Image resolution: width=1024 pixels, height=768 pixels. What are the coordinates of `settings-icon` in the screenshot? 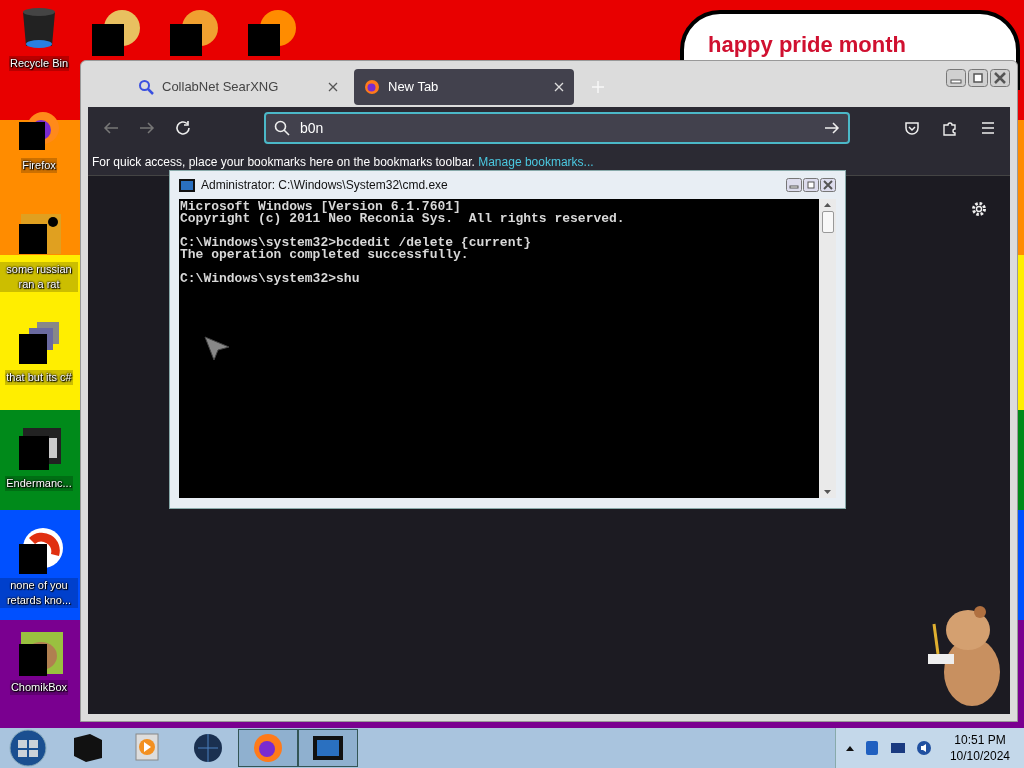 It's located at (979, 209).